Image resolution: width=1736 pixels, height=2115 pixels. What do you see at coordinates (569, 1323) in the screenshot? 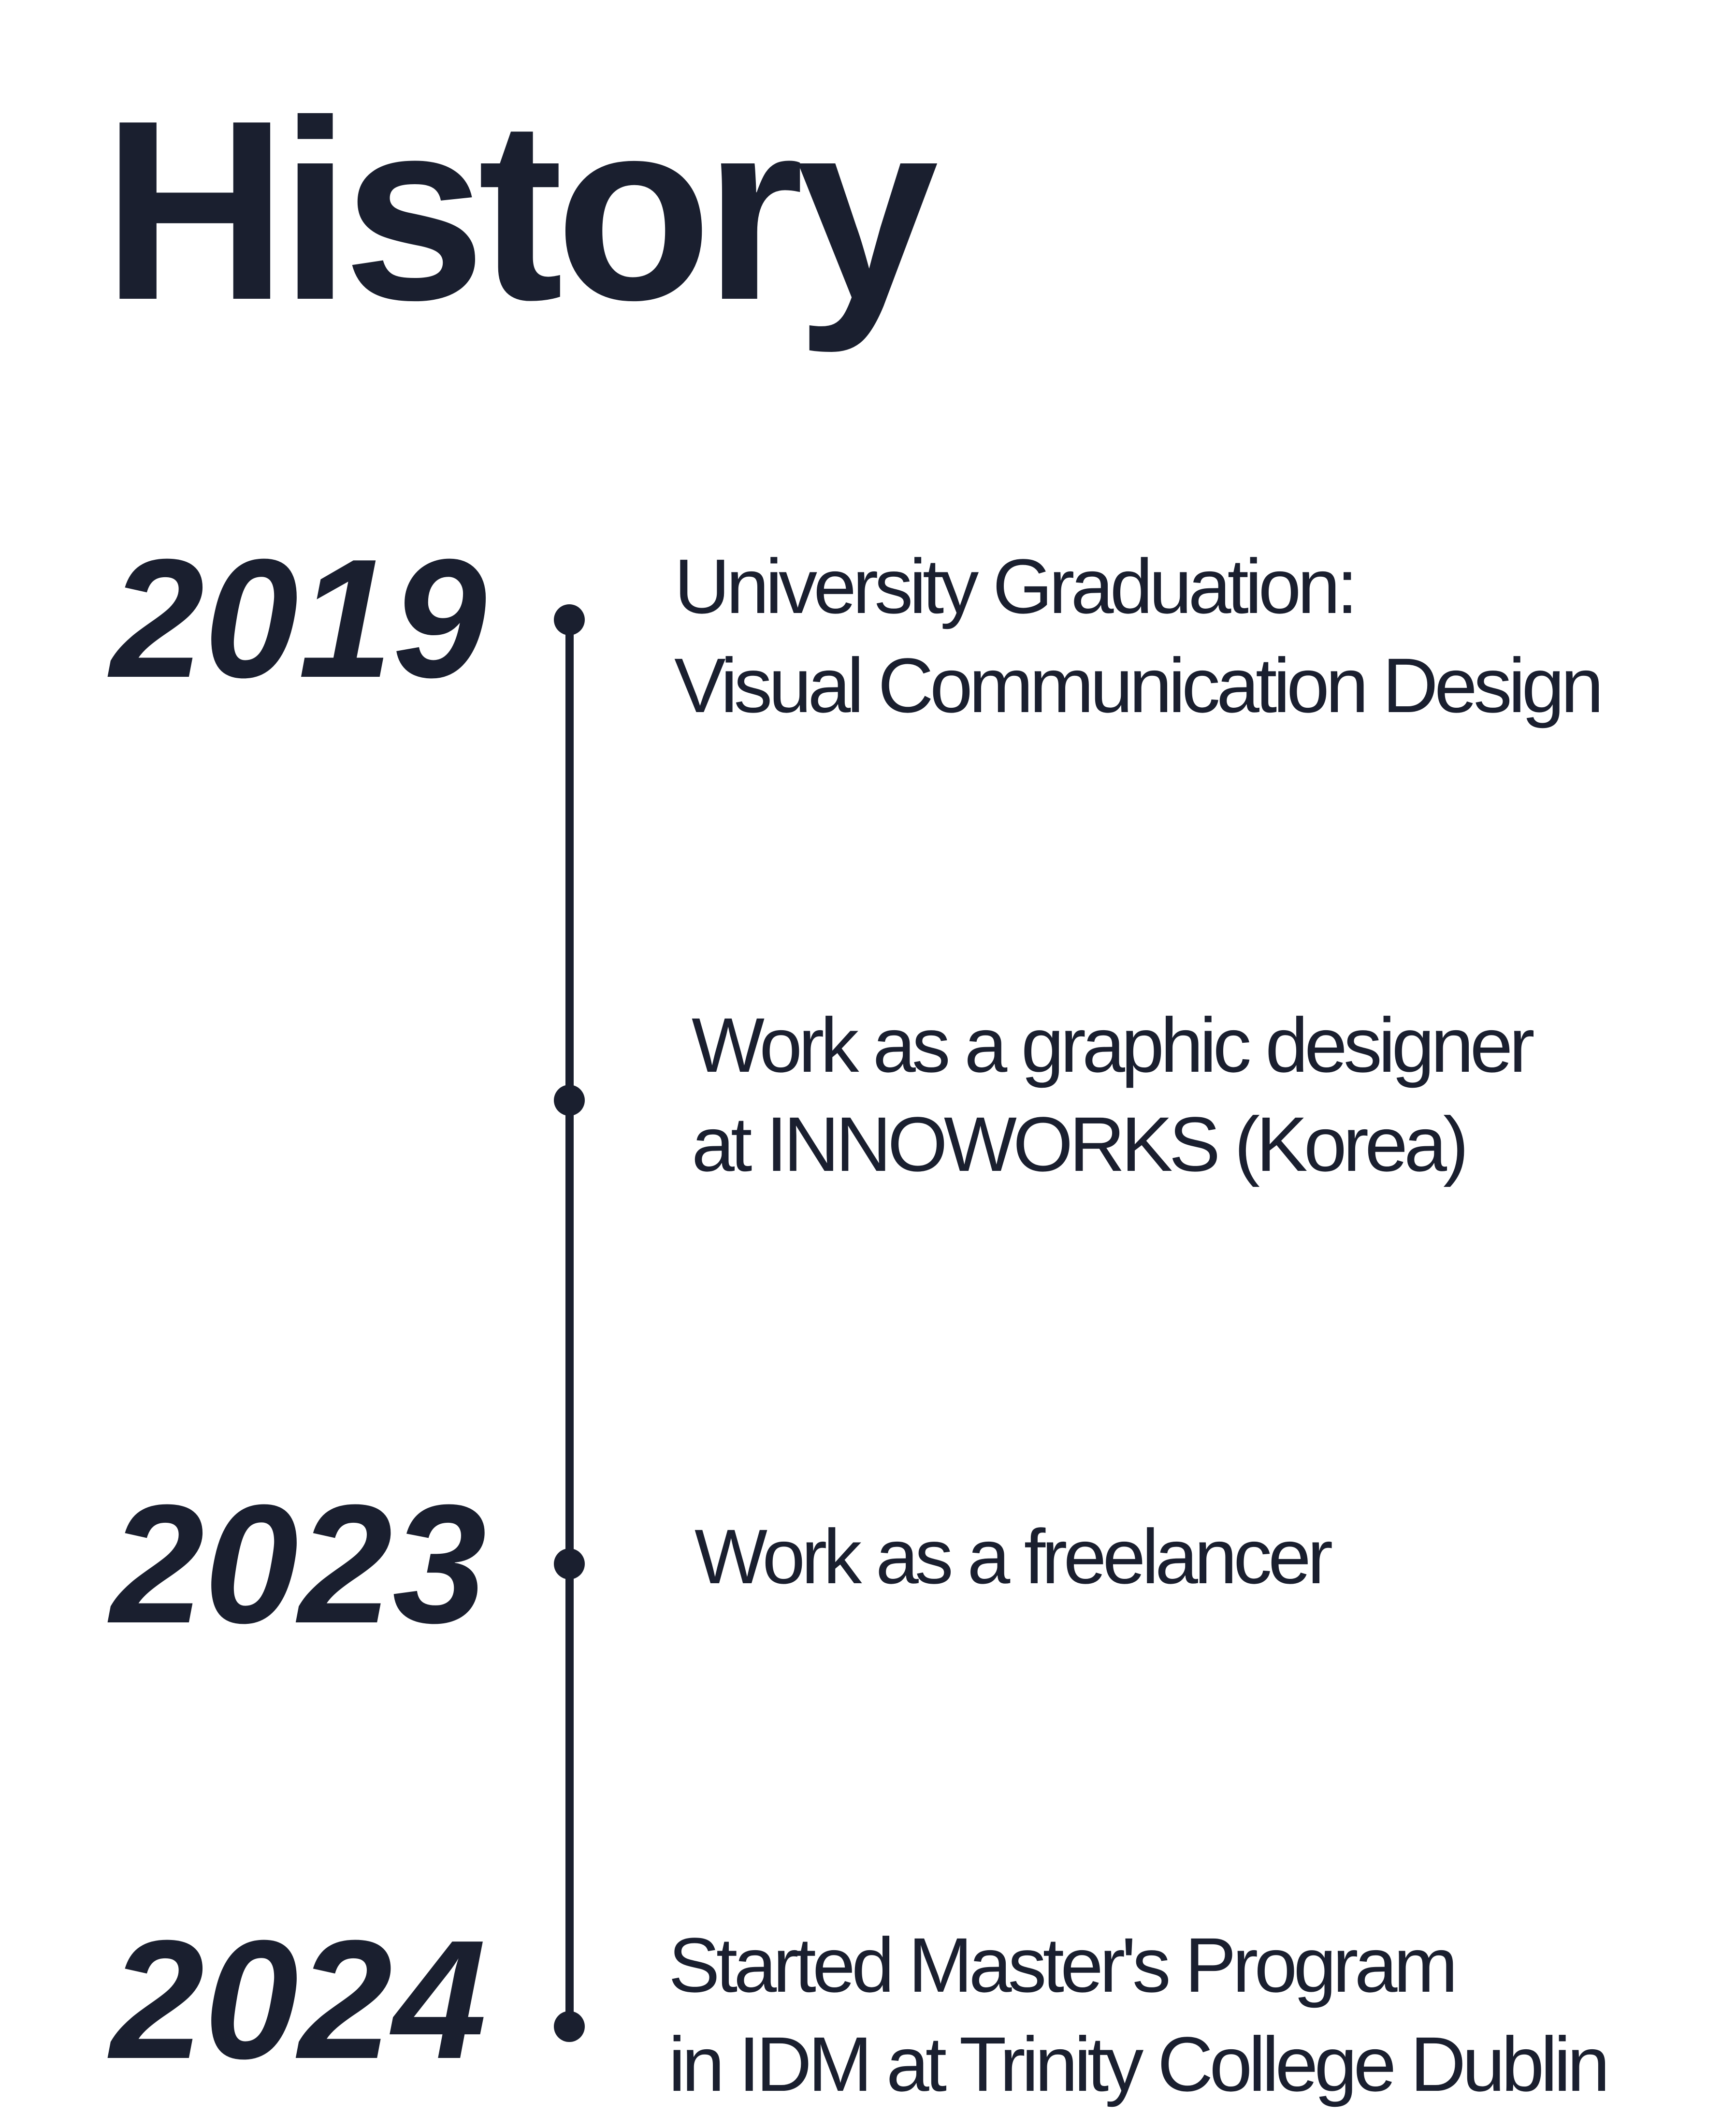
I see `timeline-line` at bounding box center [569, 1323].